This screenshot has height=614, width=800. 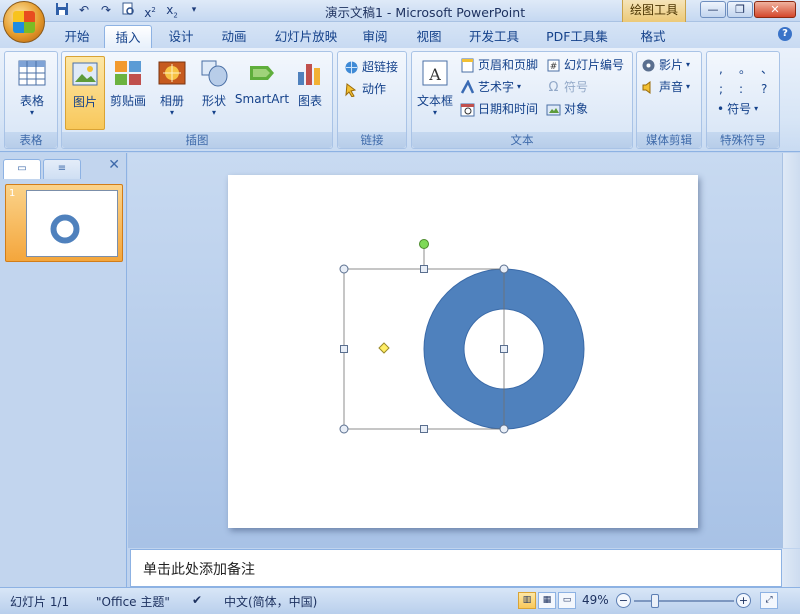 I want to click on language-indicator: 中文(简体，中国), so click(x=270, y=601).